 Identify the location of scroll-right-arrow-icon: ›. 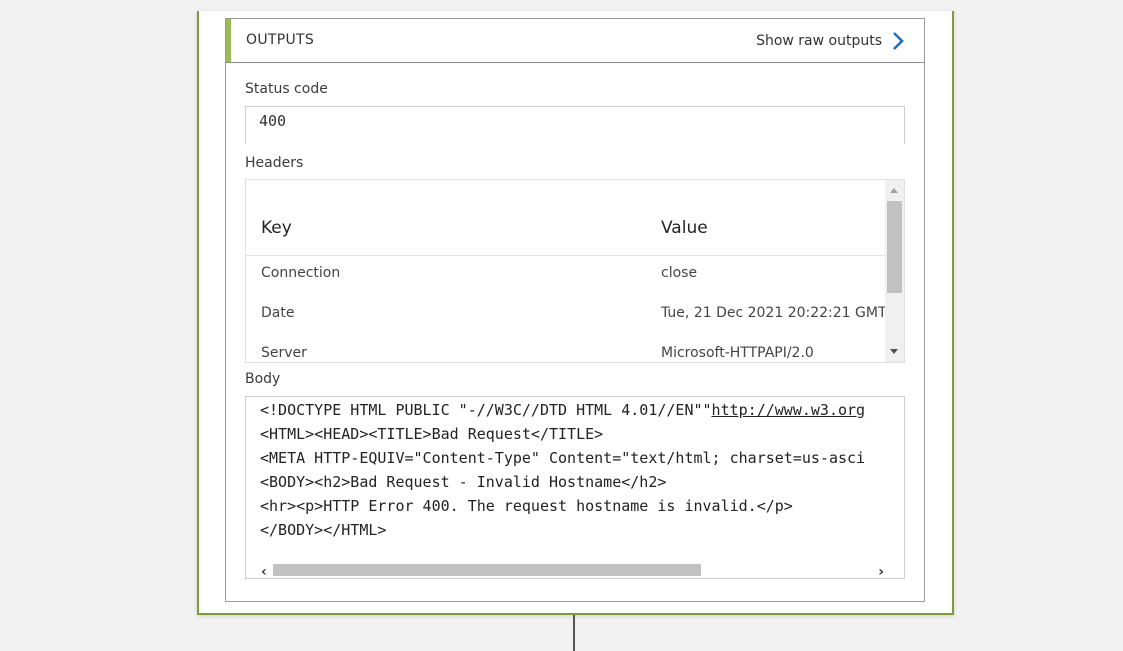
(881, 571).